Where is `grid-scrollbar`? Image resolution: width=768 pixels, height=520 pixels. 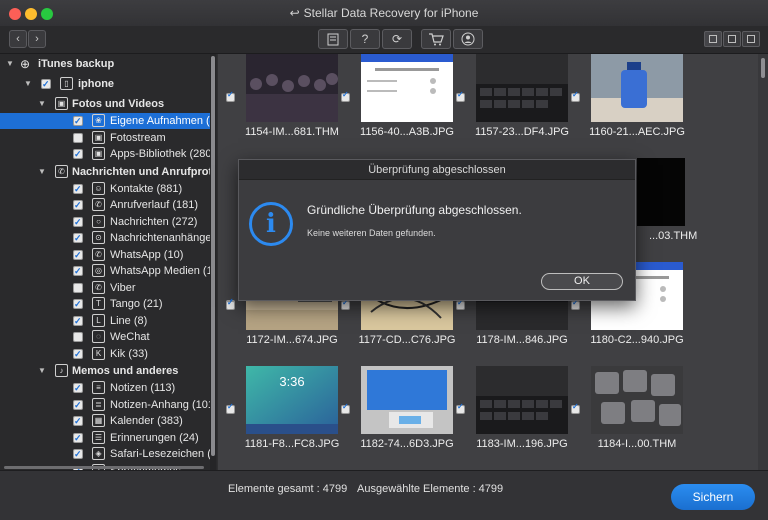
grid-scrollbar is located at coordinates (763, 262).